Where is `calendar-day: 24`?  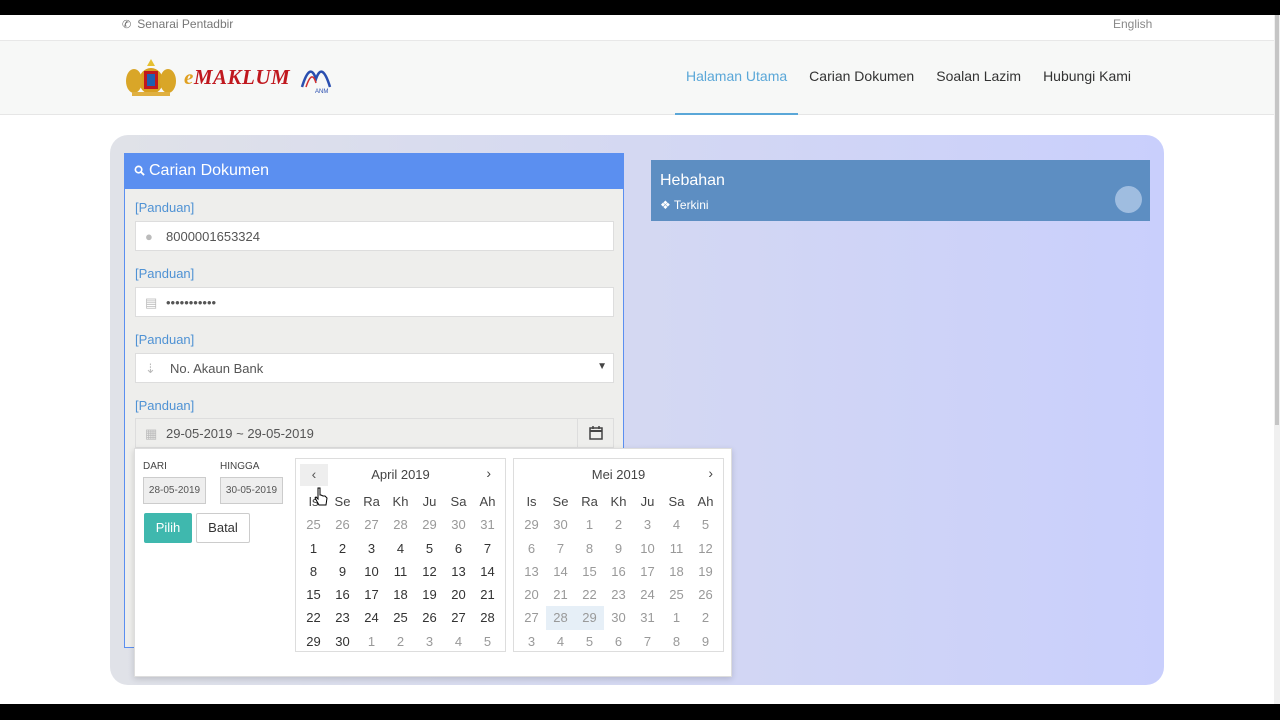 calendar-day: 24 is located at coordinates (371, 617).